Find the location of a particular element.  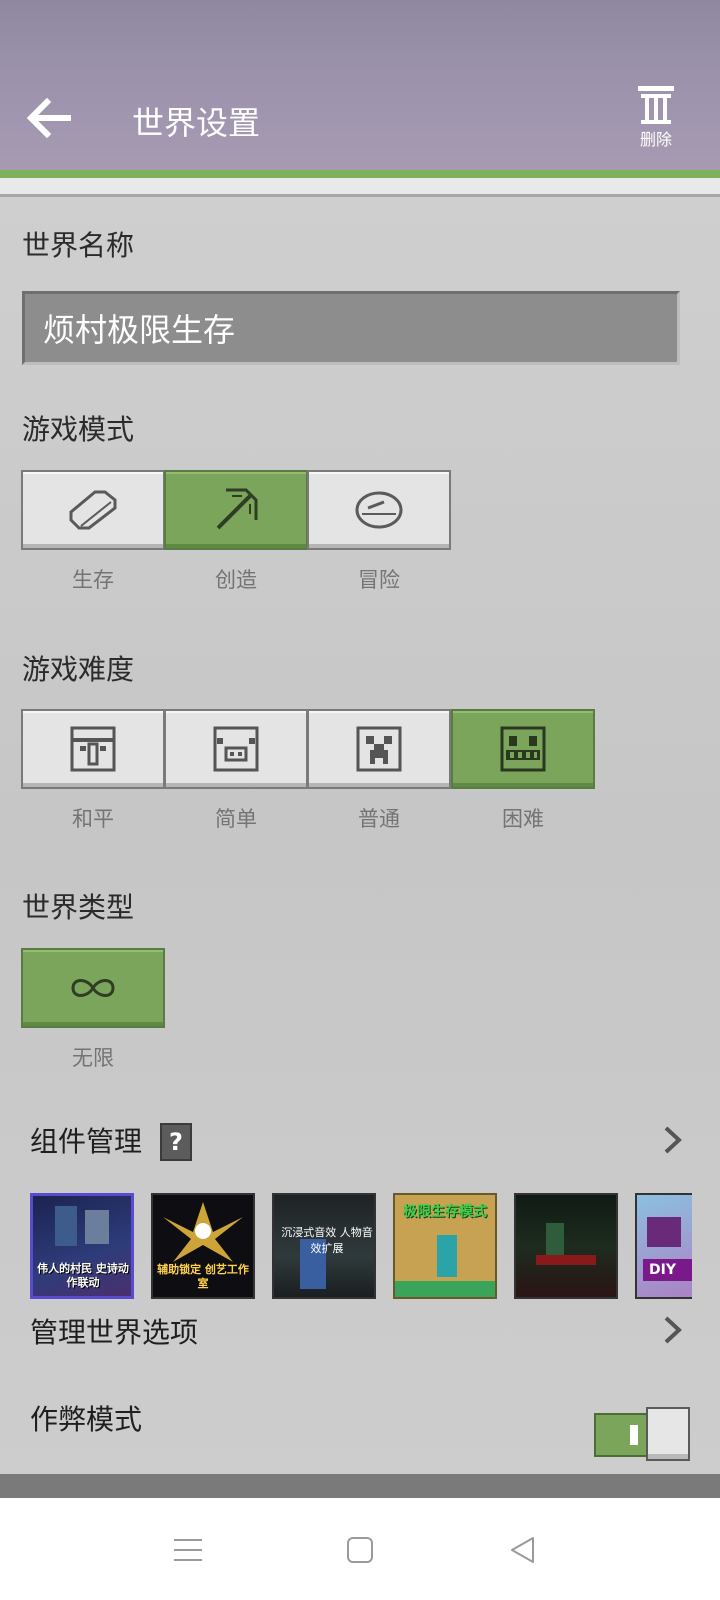

addon-thumbnail-caption: 辅助锁定 创艺工作室 is located at coordinates (203, 1276).